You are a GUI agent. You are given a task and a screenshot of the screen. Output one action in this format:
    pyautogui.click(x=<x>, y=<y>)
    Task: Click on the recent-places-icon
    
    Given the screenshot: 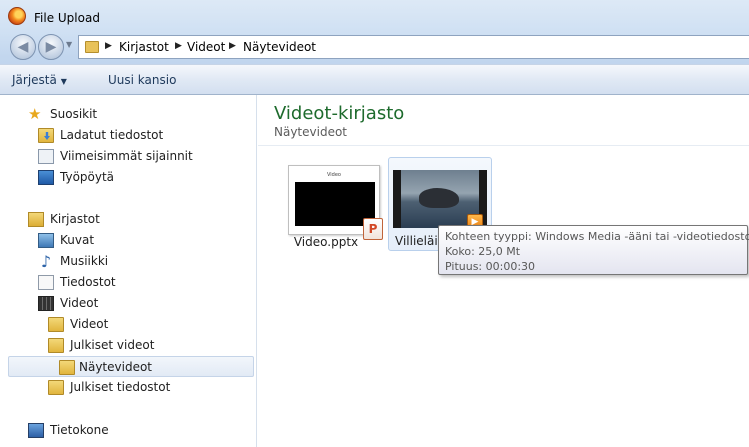 What is the action you would take?
    pyautogui.click(x=46, y=156)
    